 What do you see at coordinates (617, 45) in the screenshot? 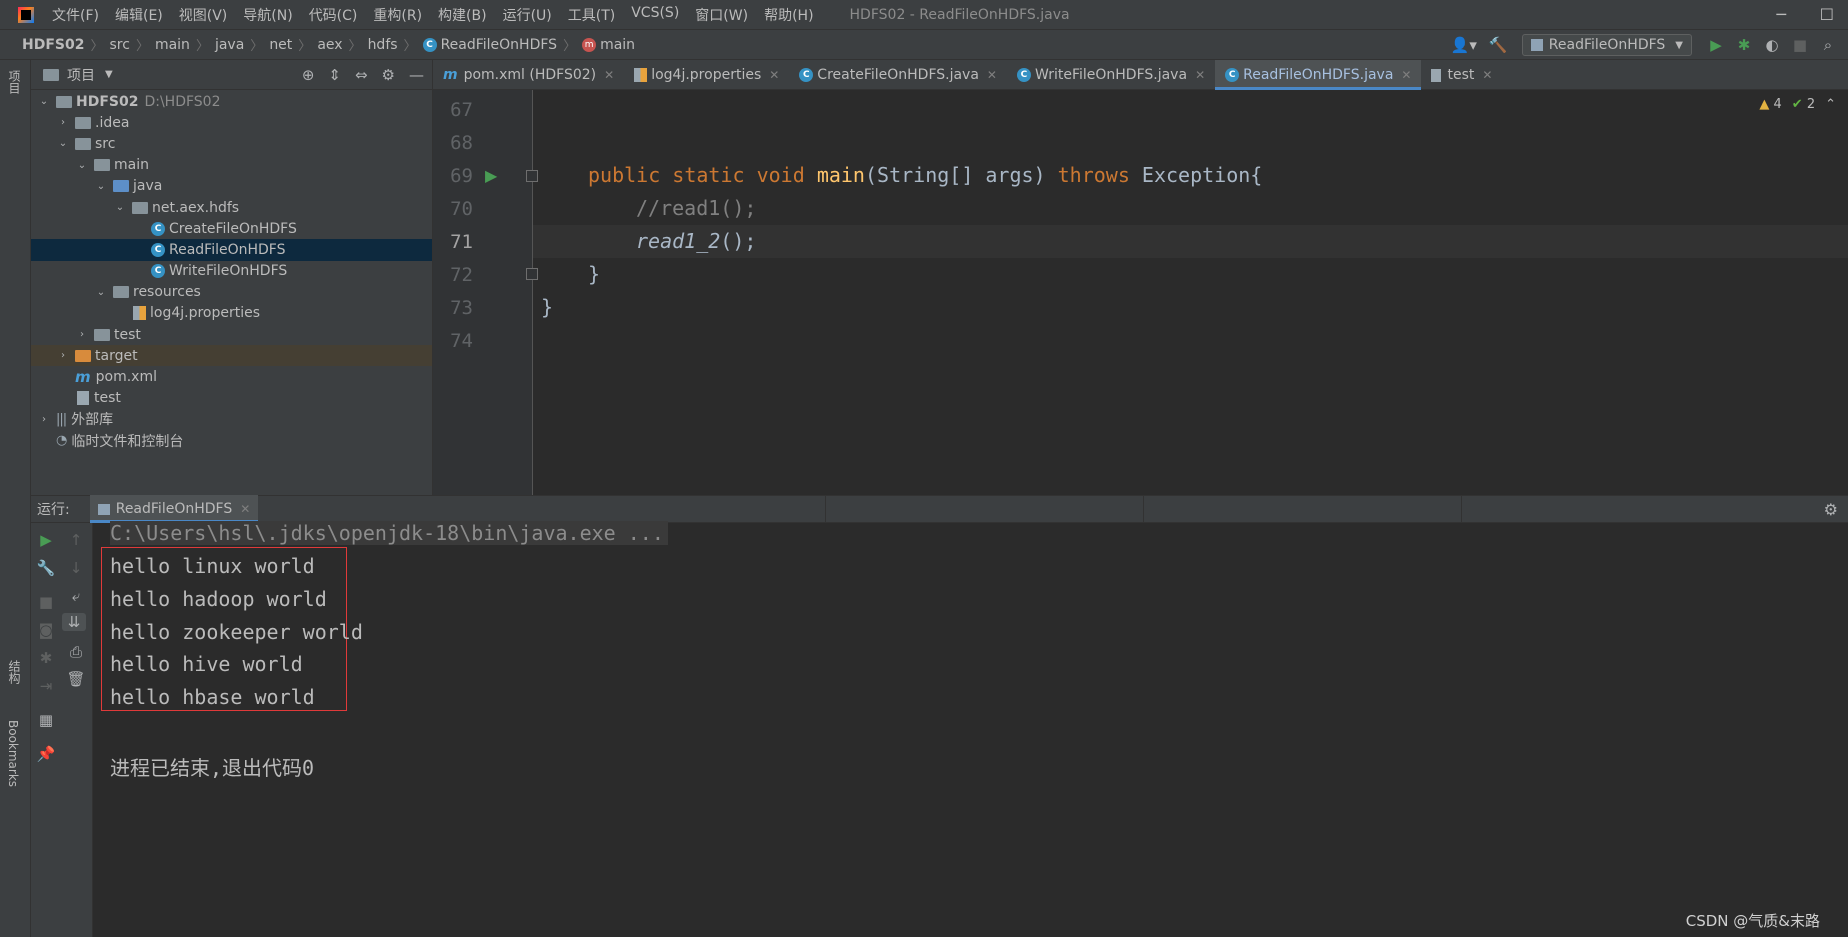
I see `crumb-method: main` at bounding box center [617, 45].